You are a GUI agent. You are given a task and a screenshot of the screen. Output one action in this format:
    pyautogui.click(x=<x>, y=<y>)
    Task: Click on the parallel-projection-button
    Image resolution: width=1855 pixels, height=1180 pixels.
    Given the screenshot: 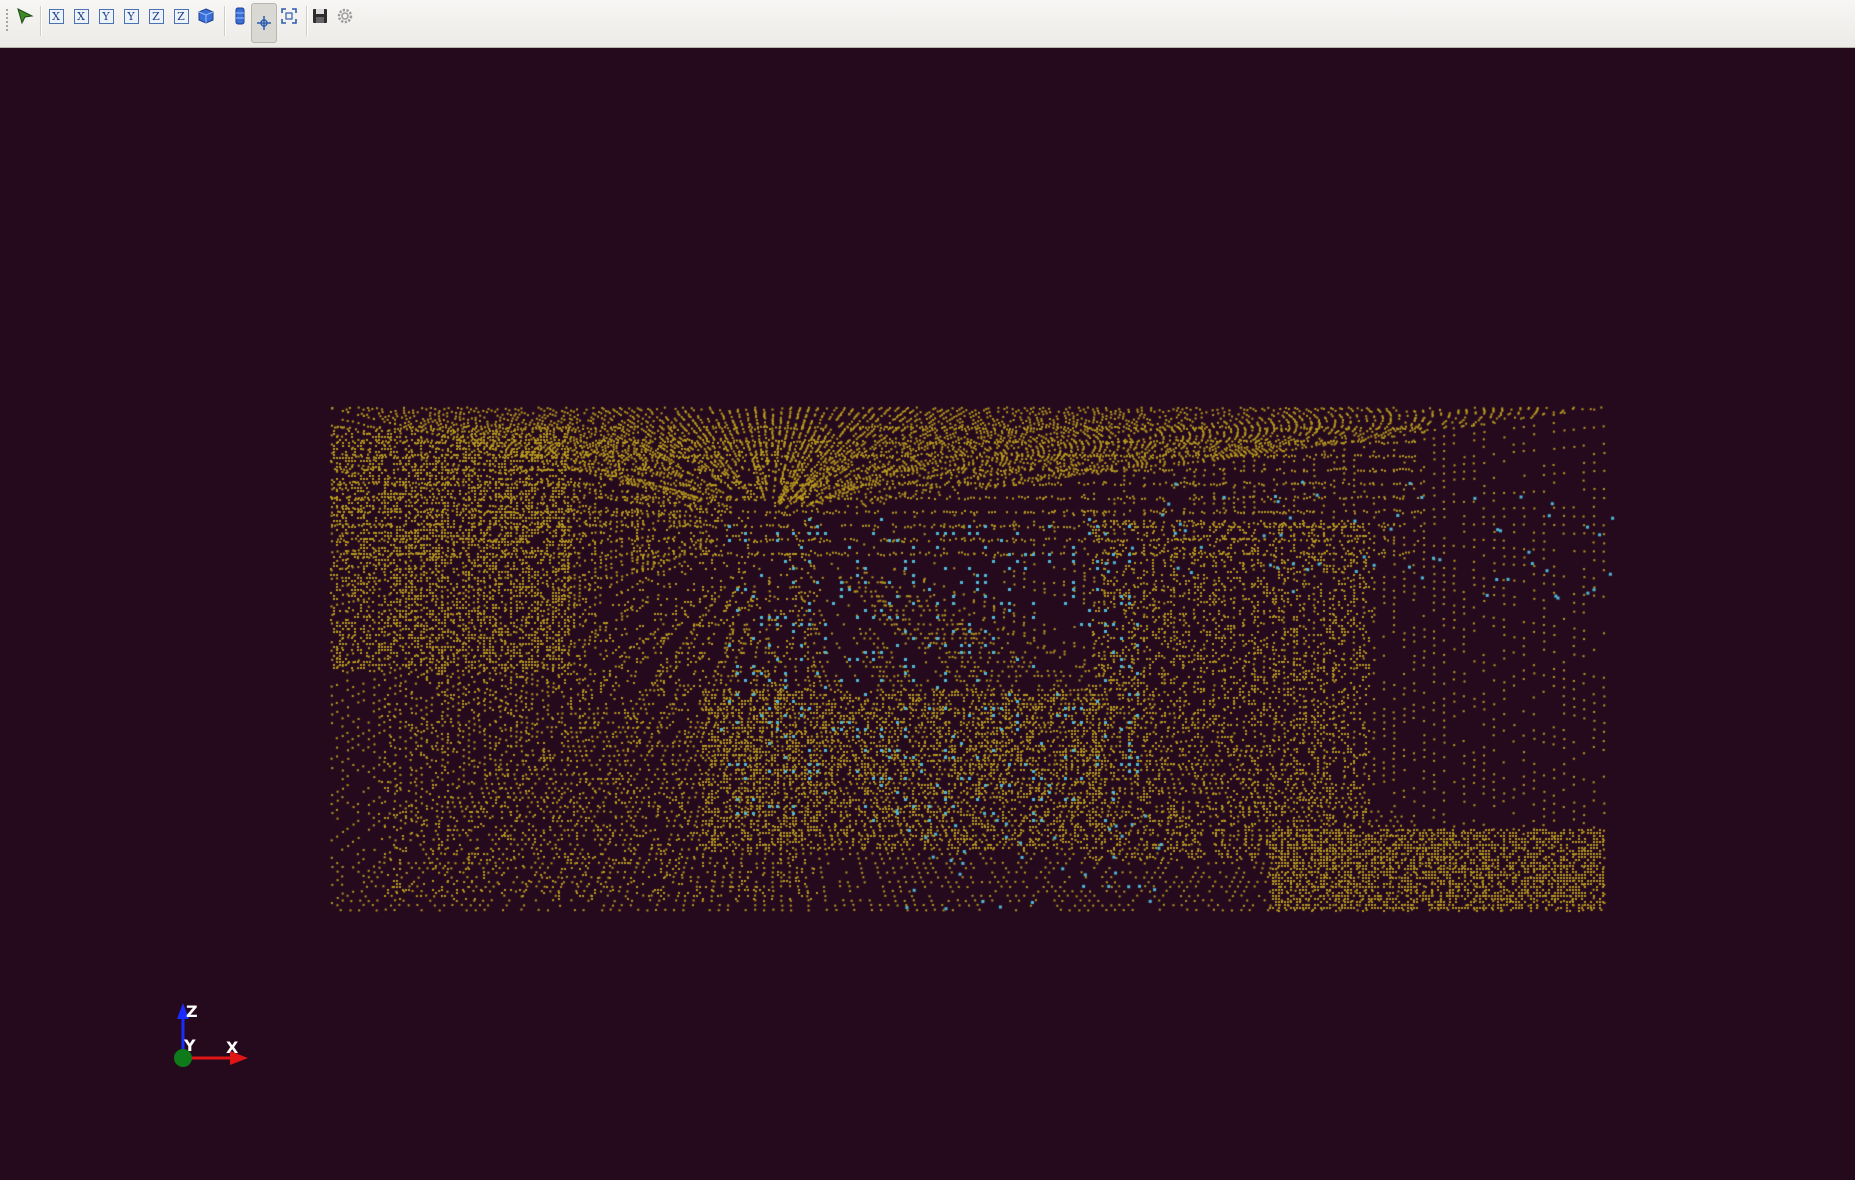 What is the action you would take?
    pyautogui.click(x=240, y=16)
    